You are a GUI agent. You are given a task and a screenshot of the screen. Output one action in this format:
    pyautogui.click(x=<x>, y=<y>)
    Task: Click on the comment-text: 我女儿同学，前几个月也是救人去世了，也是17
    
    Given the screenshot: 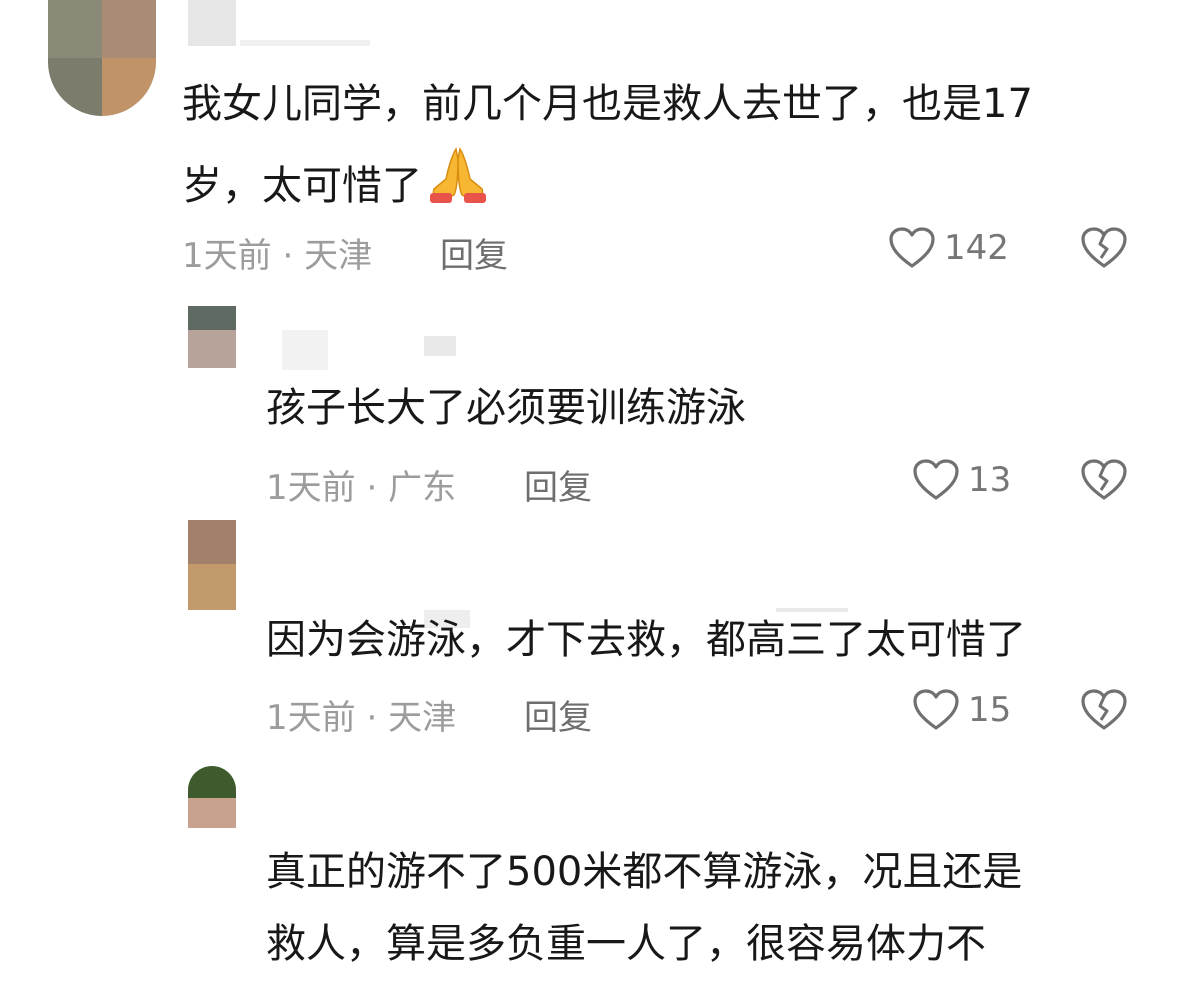 What is the action you would take?
    pyautogui.click(x=607, y=104)
    